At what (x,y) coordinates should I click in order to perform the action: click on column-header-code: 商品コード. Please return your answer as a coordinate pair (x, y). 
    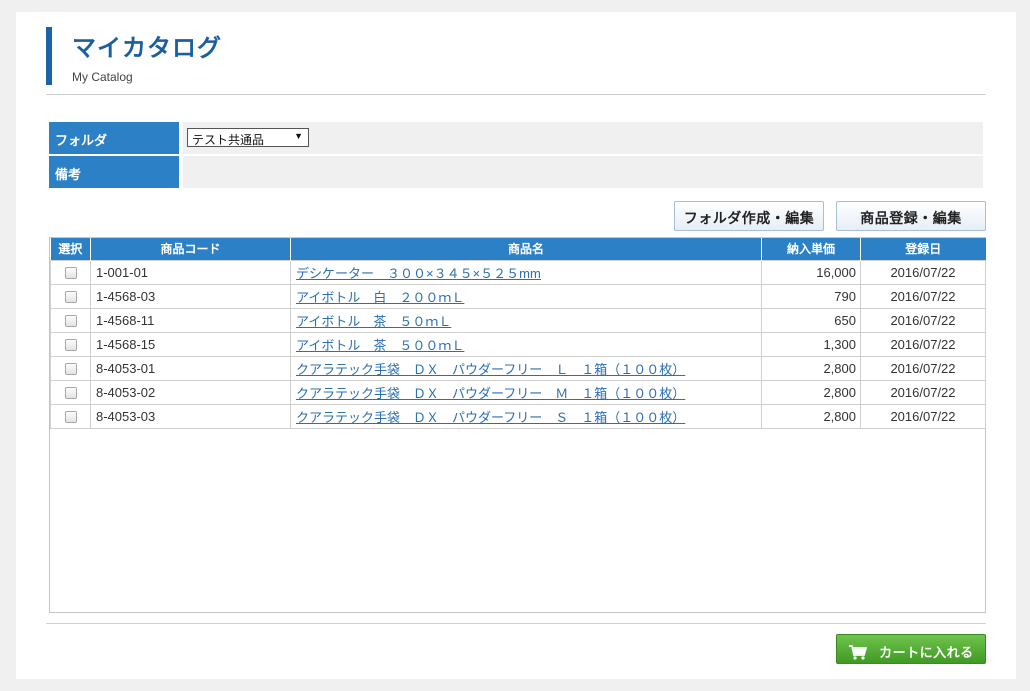
    Looking at the image, I should click on (190, 249).